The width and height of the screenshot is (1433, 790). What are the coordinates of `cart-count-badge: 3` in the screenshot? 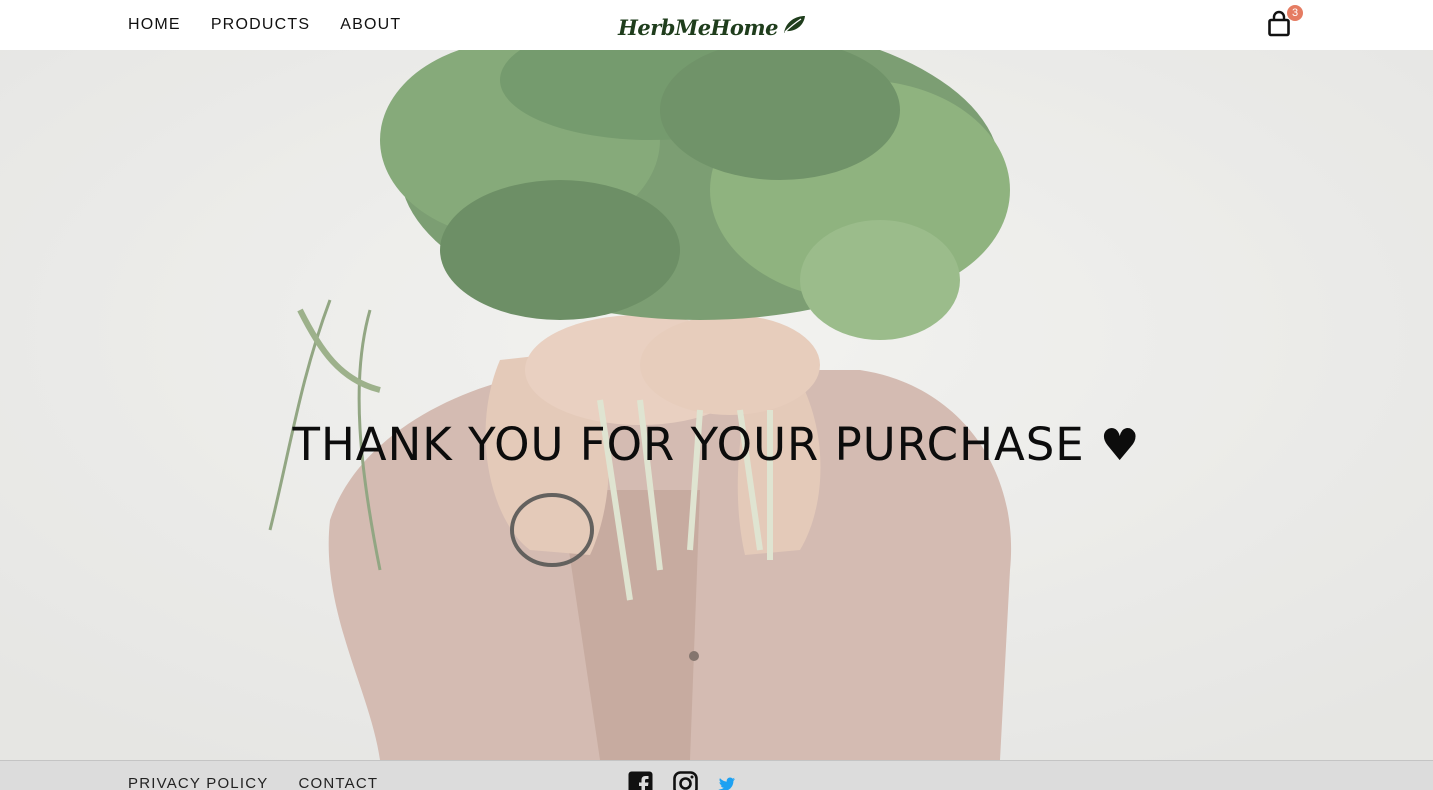 It's located at (1295, 13).